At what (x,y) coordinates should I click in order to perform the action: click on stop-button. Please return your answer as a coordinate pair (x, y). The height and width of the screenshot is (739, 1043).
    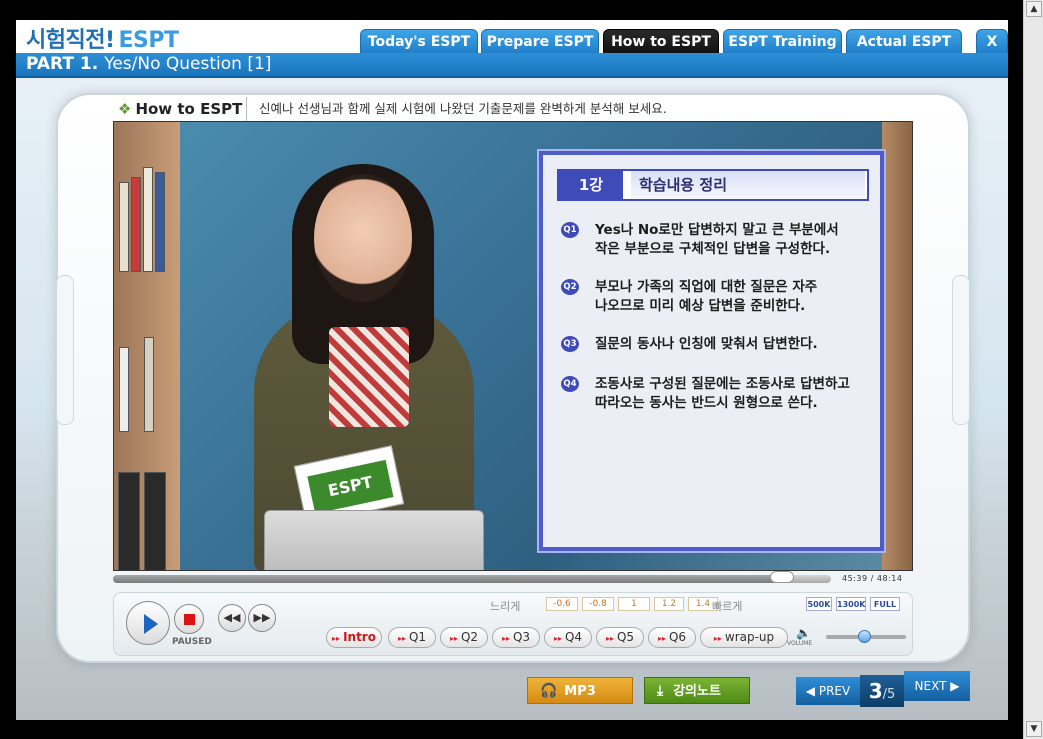
    Looking at the image, I should click on (189, 619).